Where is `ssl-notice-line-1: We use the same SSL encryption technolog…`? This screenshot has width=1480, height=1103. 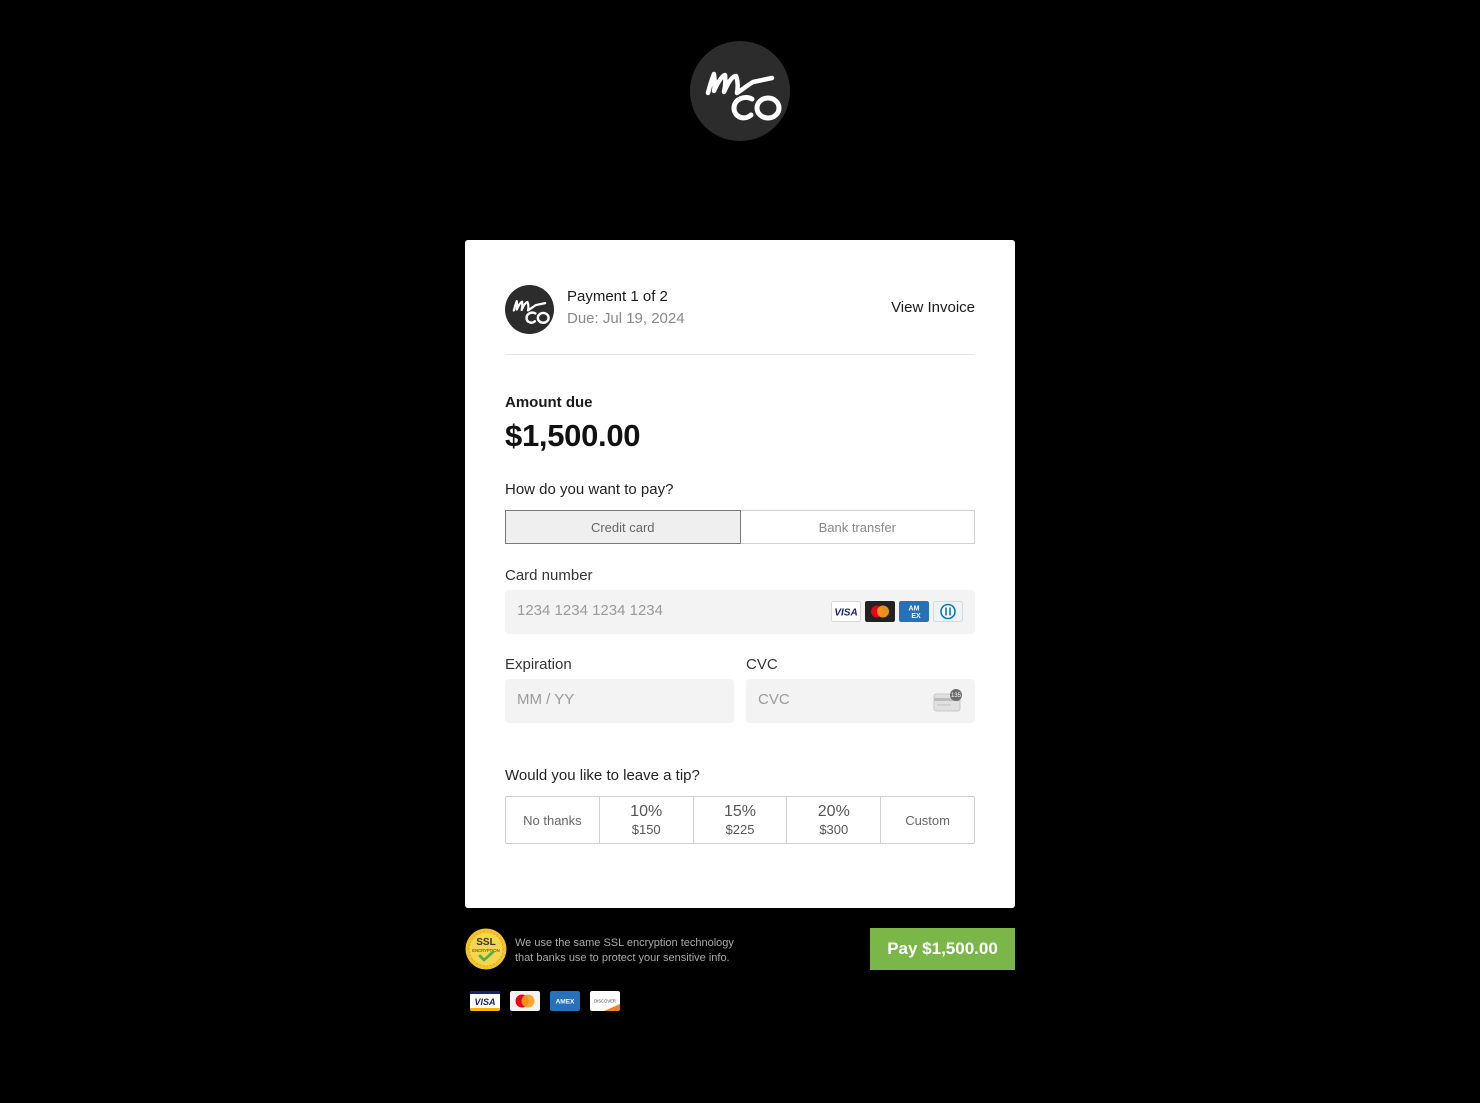
ssl-notice-line-1: We use the same SSL encryption technolog… is located at coordinates (624, 943).